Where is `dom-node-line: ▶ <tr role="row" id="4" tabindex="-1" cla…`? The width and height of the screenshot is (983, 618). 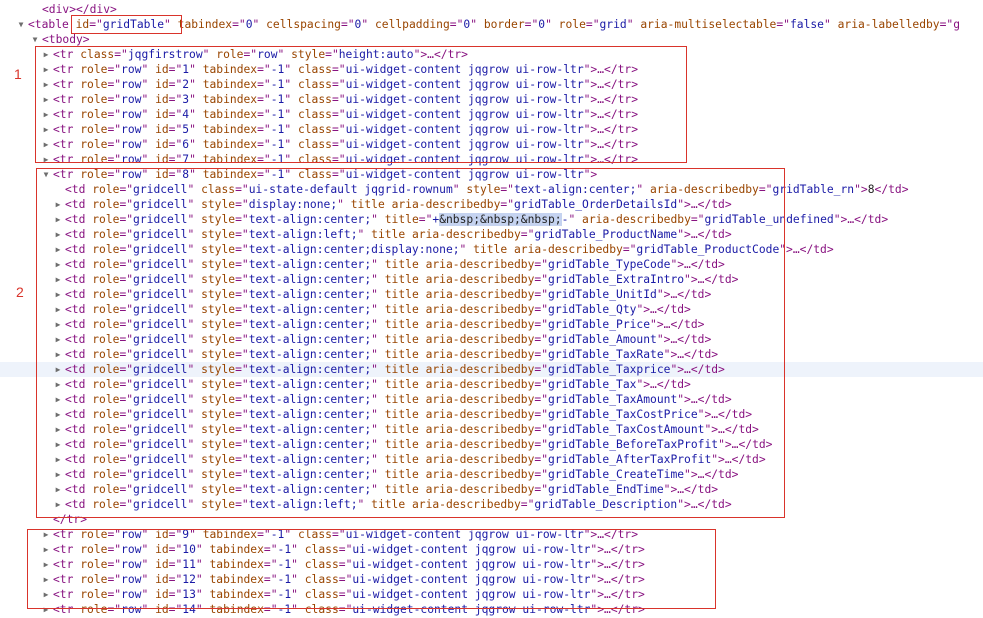
dom-node-line: ▶ <tr role="row" id="4" tabindex="-1" cla… is located at coordinates (491, 114).